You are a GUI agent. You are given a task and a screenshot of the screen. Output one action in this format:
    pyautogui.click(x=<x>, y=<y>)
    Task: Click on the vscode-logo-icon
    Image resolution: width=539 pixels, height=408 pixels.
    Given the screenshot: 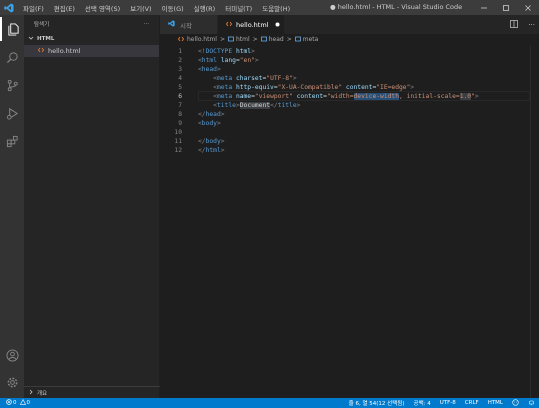 What is the action you would take?
    pyautogui.click(x=9, y=7)
    